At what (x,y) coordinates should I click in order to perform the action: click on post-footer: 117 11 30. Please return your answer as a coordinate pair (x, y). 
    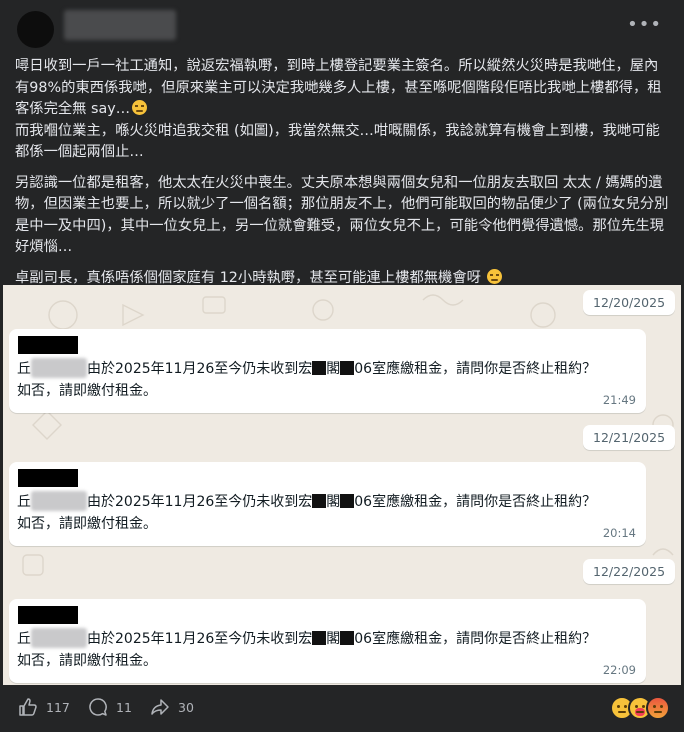
    Looking at the image, I should click on (342, 708).